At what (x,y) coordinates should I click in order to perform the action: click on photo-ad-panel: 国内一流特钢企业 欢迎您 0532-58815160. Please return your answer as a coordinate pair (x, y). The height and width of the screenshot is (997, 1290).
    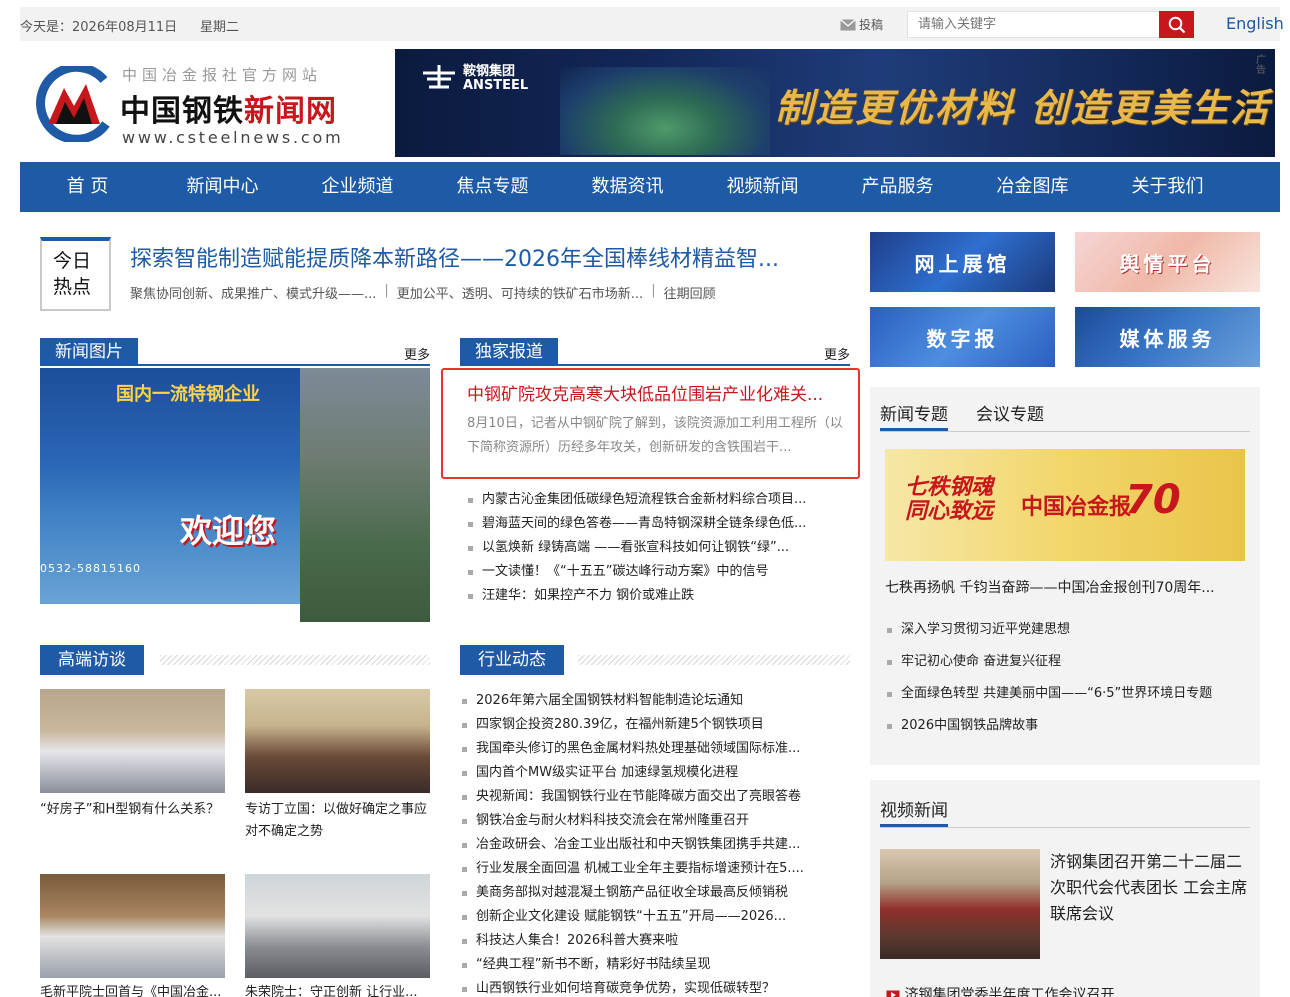
    Looking at the image, I should click on (170, 486).